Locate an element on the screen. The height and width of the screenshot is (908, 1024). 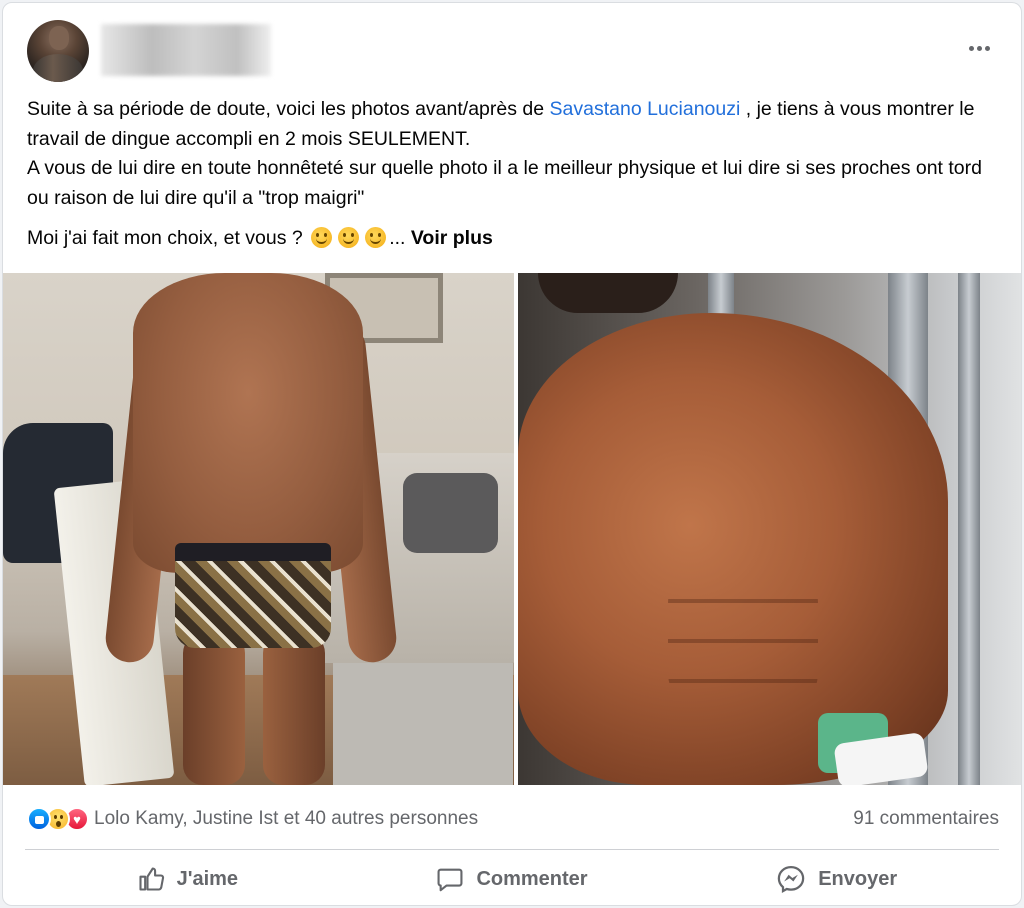
reaction-icons is located at coordinates (58, 819).